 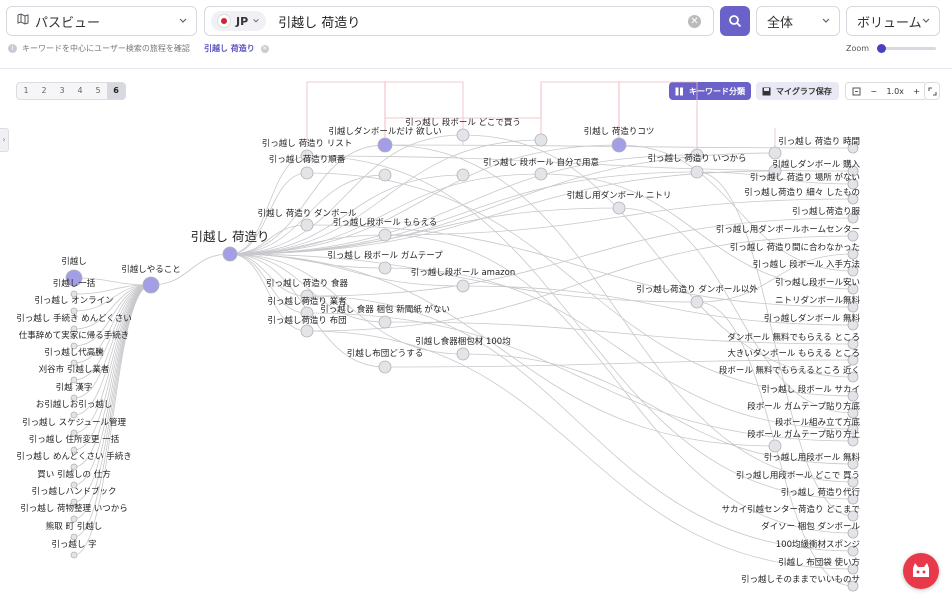 What do you see at coordinates (74, 387) in the screenshot?
I see `graph-node-label: 引越 漢字` at bounding box center [74, 387].